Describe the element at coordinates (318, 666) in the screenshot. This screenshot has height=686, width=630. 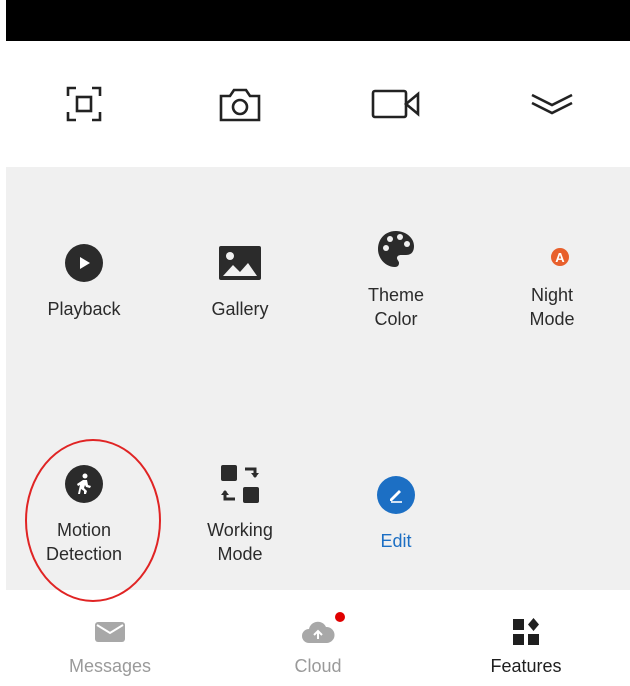
I see `nav-label: Cloud` at that location.